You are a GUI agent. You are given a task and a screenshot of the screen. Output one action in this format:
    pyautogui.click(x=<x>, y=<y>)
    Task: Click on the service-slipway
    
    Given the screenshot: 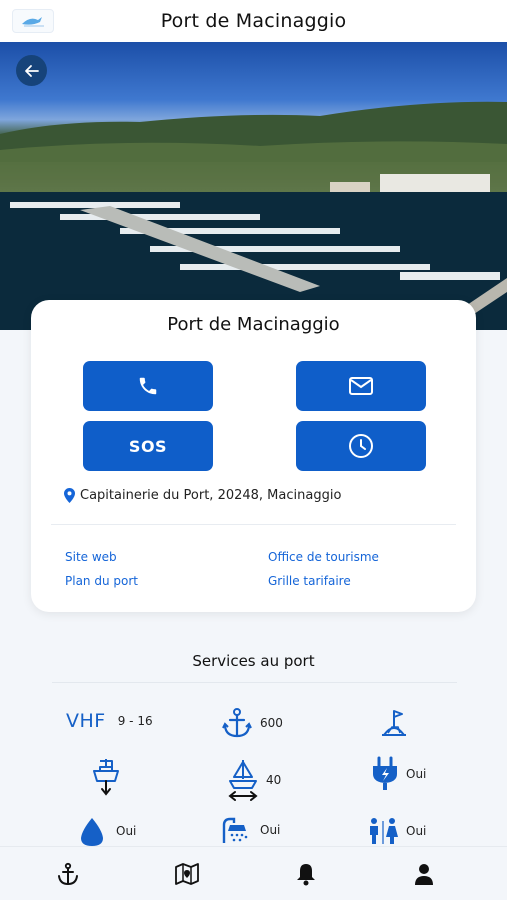 What is the action you would take?
    pyautogui.click(x=394, y=723)
    